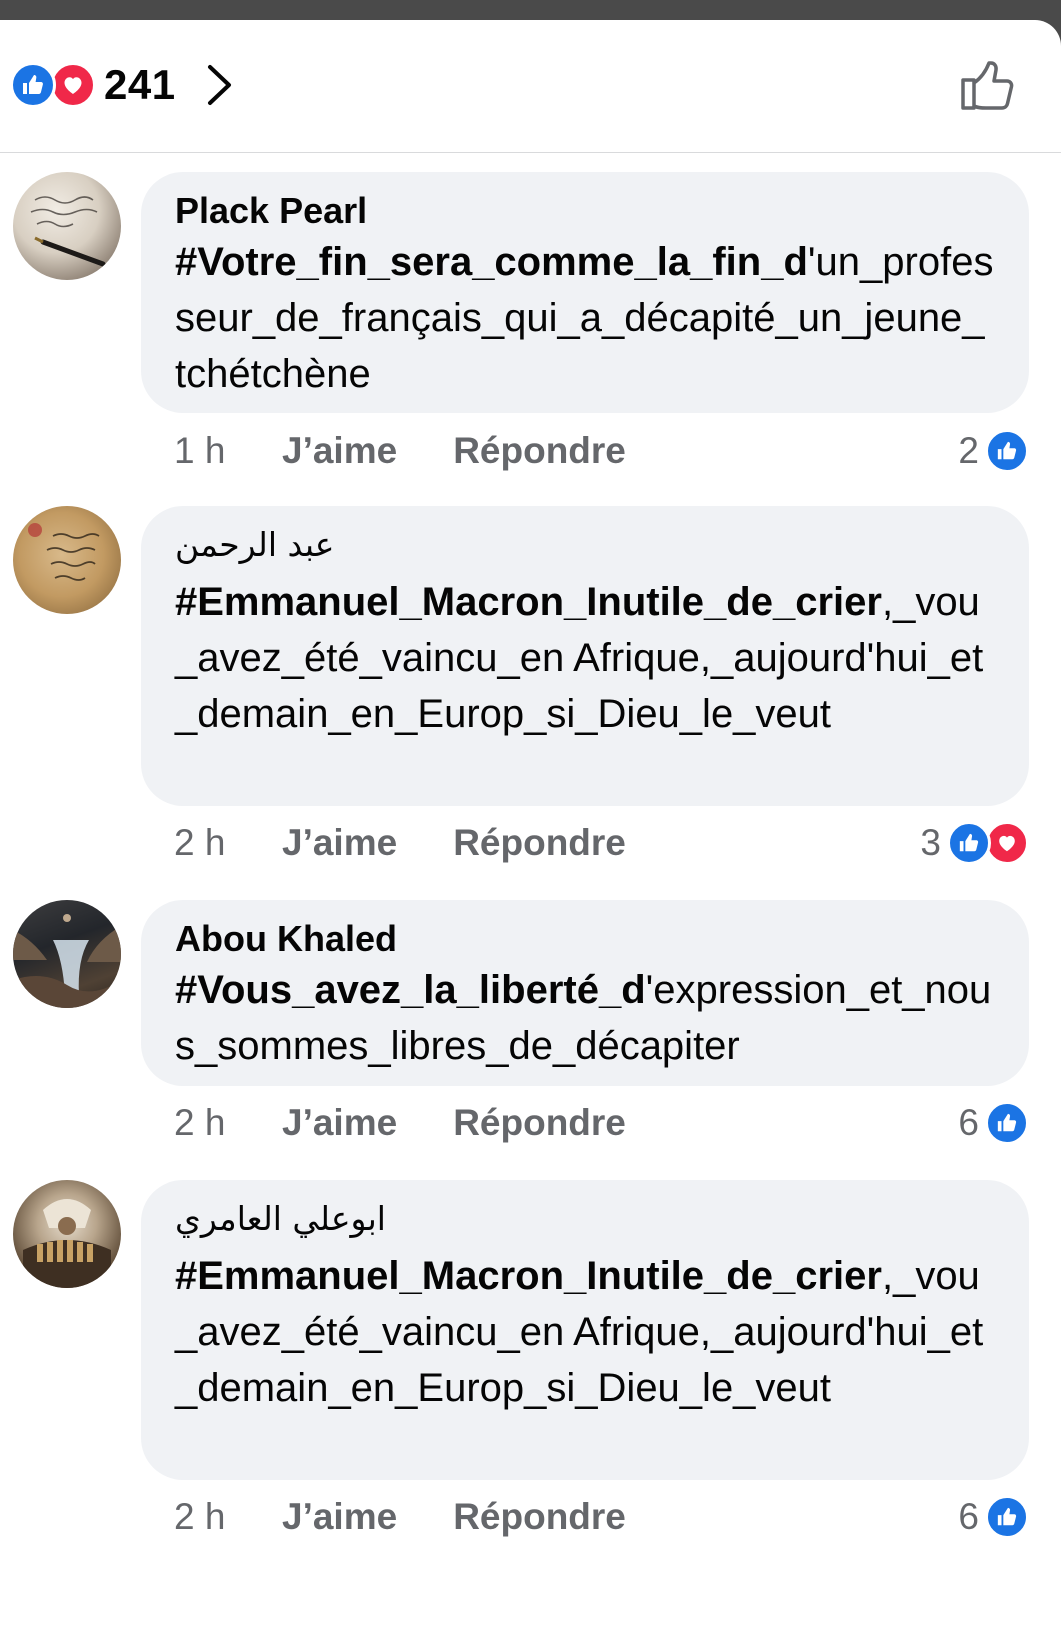  Describe the element at coordinates (491, 262) in the screenshot. I see `comment-hashtag: #Votre_fin_sera_comme_la_fin_d` at that location.